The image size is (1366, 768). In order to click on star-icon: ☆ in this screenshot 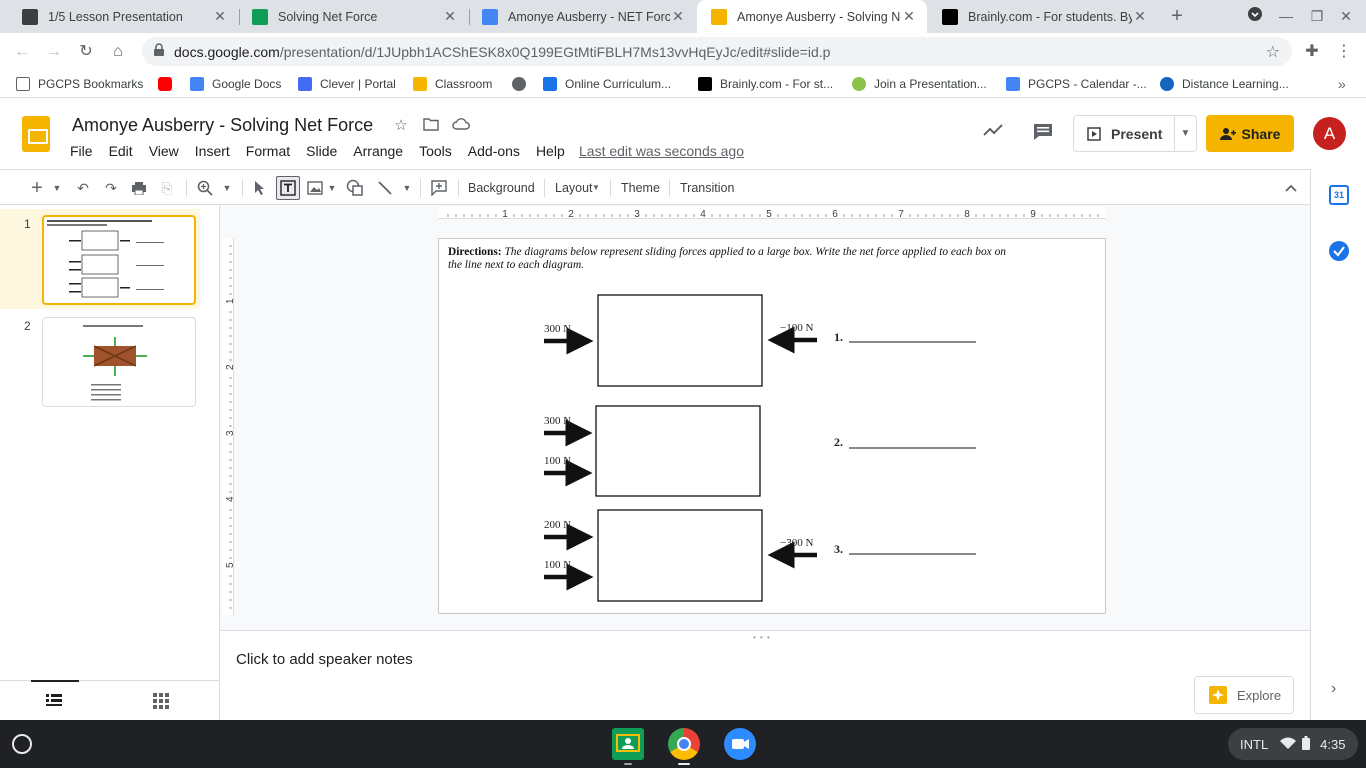, I will do `click(401, 126)`.